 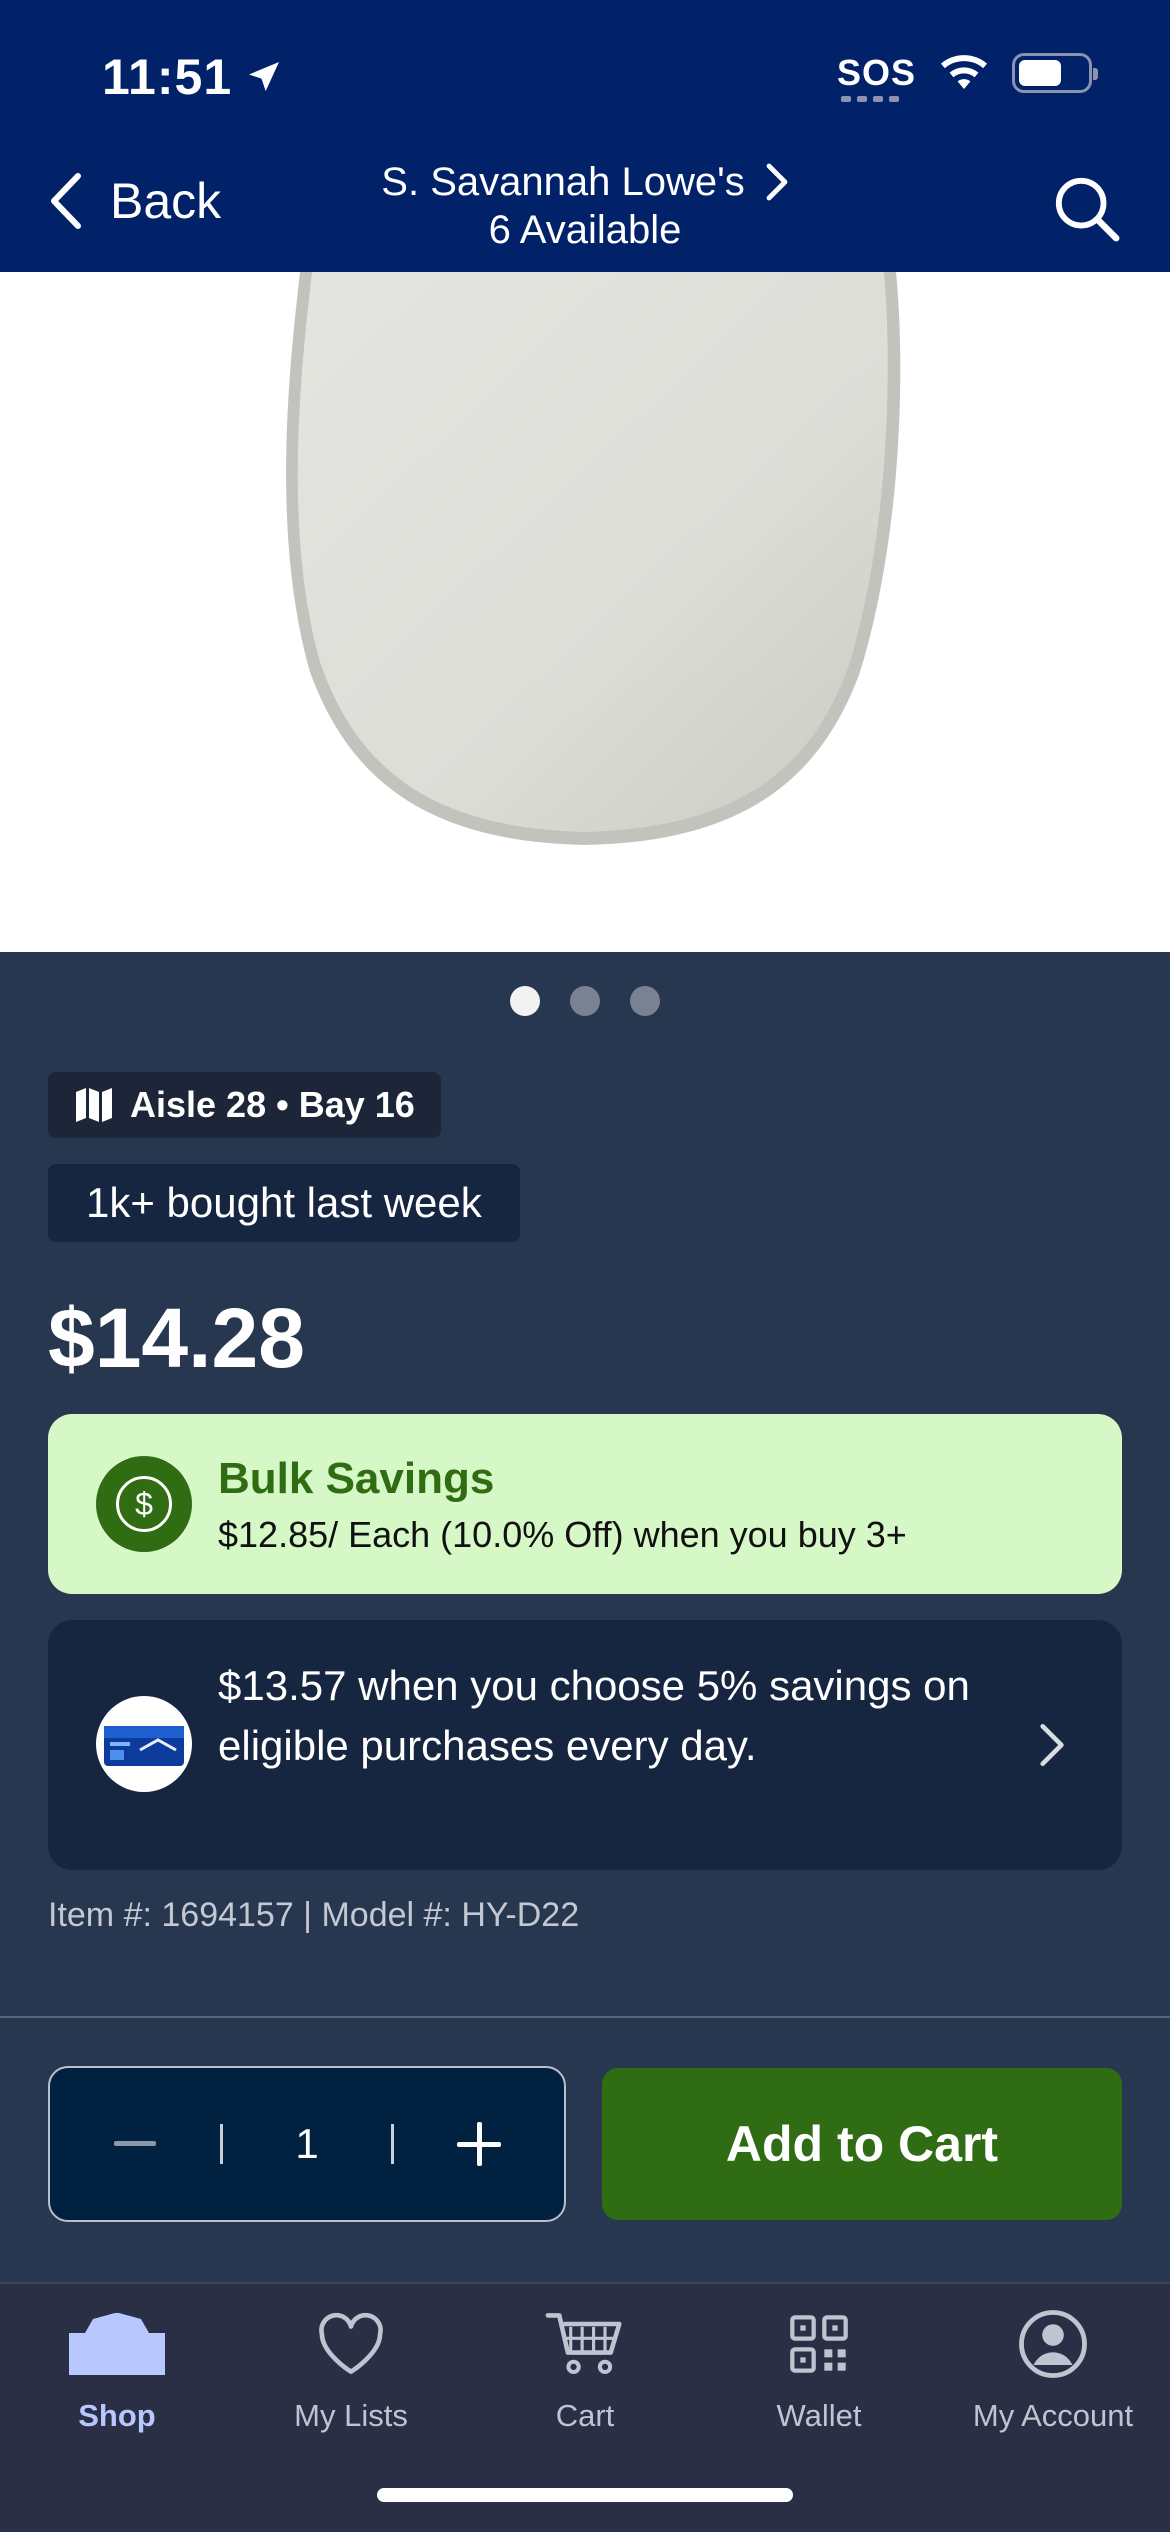 What do you see at coordinates (585, 2379) in the screenshot?
I see `tab-cart: Cart` at bounding box center [585, 2379].